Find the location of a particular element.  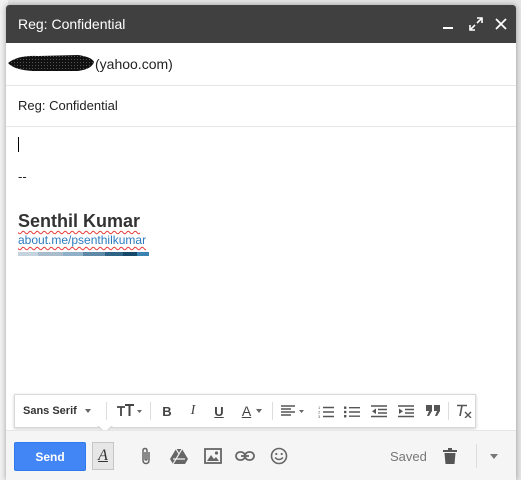

formatting-options-toggle: A is located at coordinates (103, 456).